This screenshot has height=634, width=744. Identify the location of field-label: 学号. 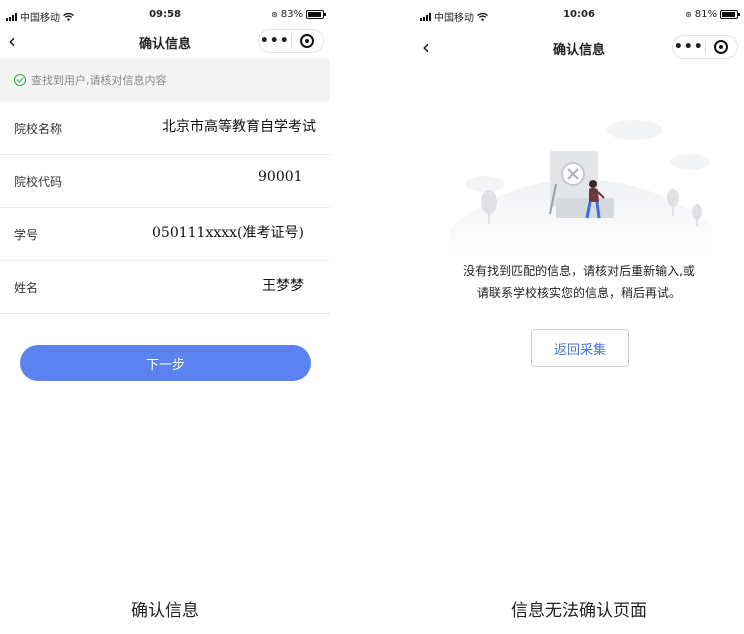
(26, 235).